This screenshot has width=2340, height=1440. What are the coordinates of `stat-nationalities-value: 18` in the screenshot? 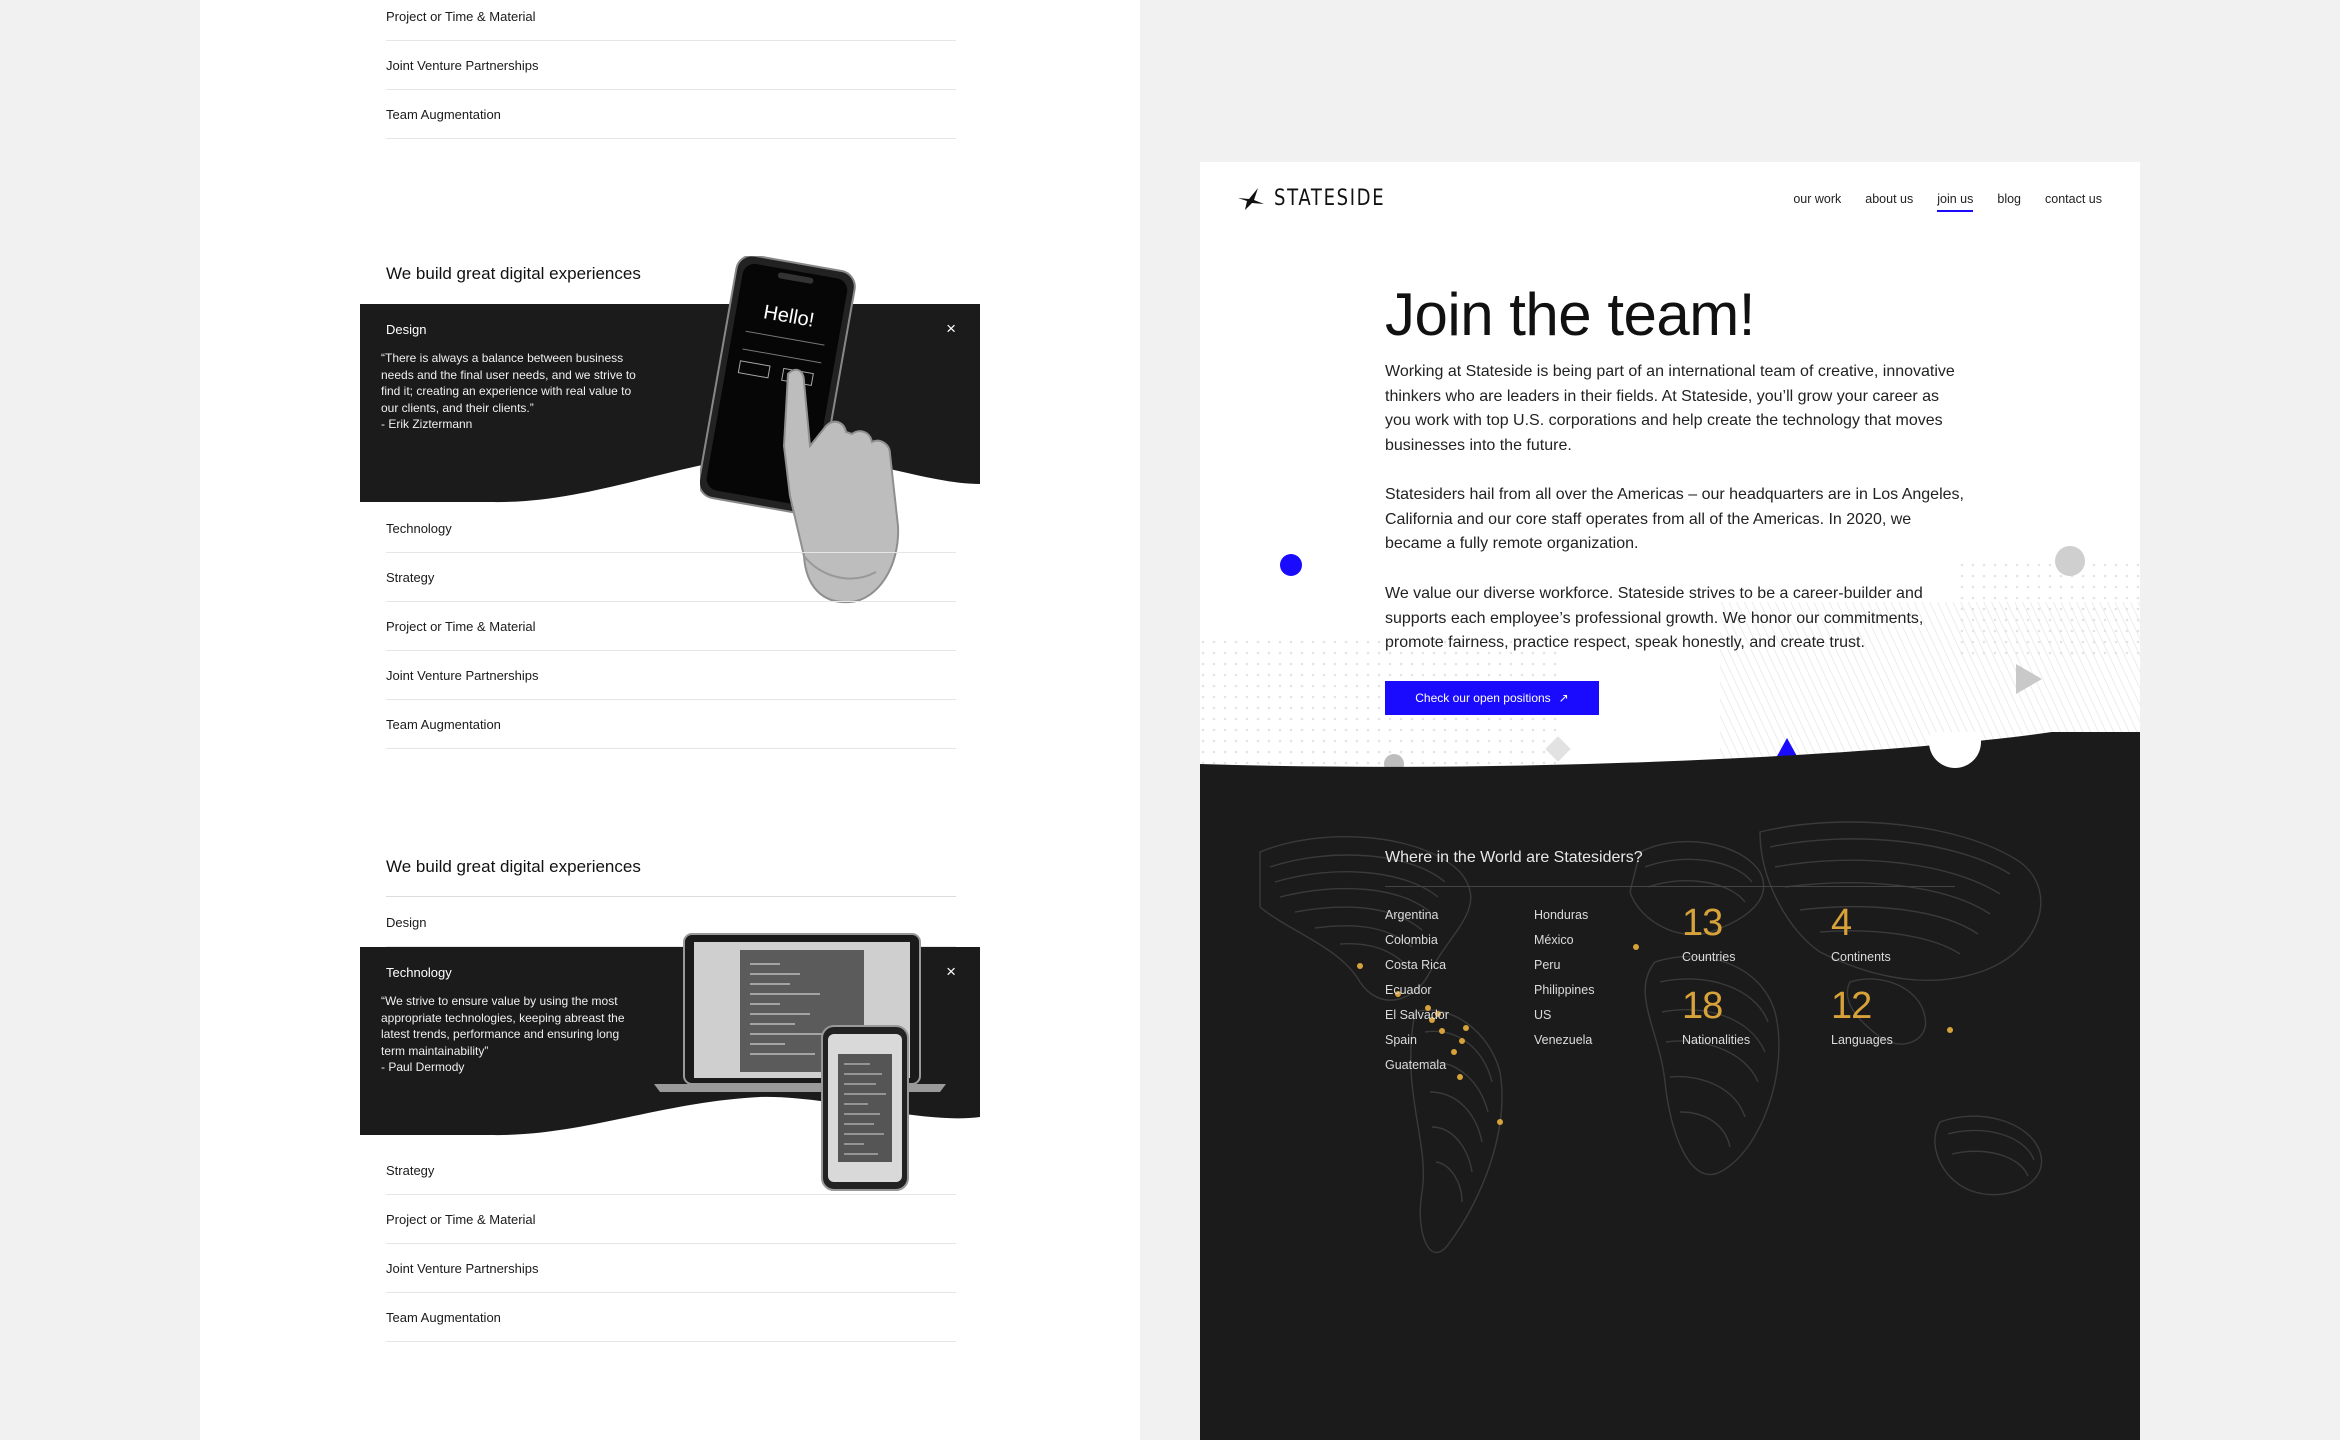 It's located at (1702, 1006).